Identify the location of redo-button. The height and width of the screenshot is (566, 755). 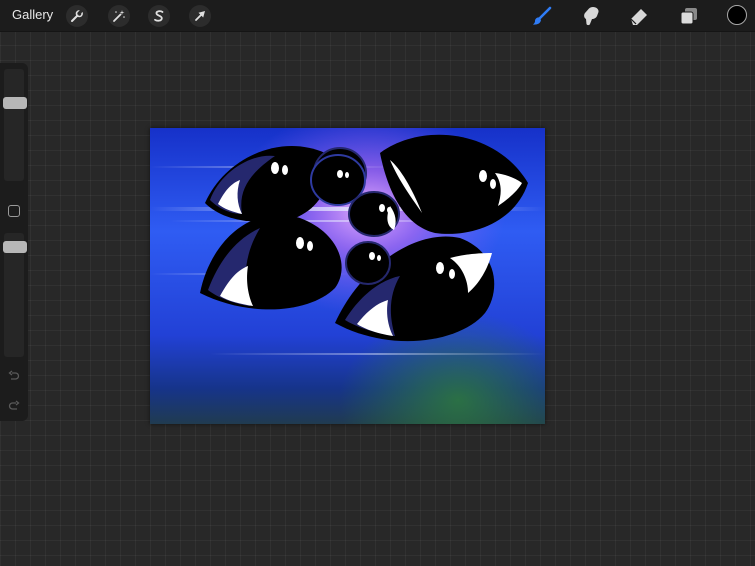
(14, 406).